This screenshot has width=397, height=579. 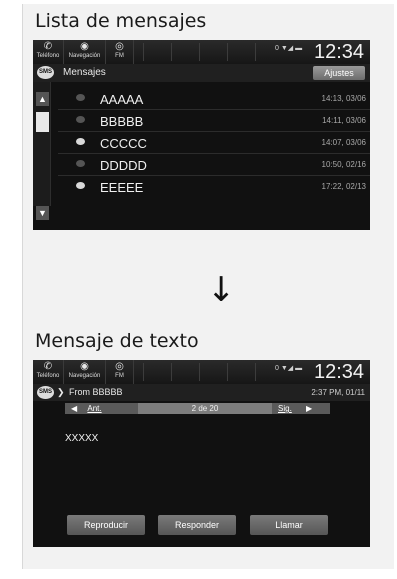 I want to click on sender-name: BBBBB, so click(x=122, y=121).